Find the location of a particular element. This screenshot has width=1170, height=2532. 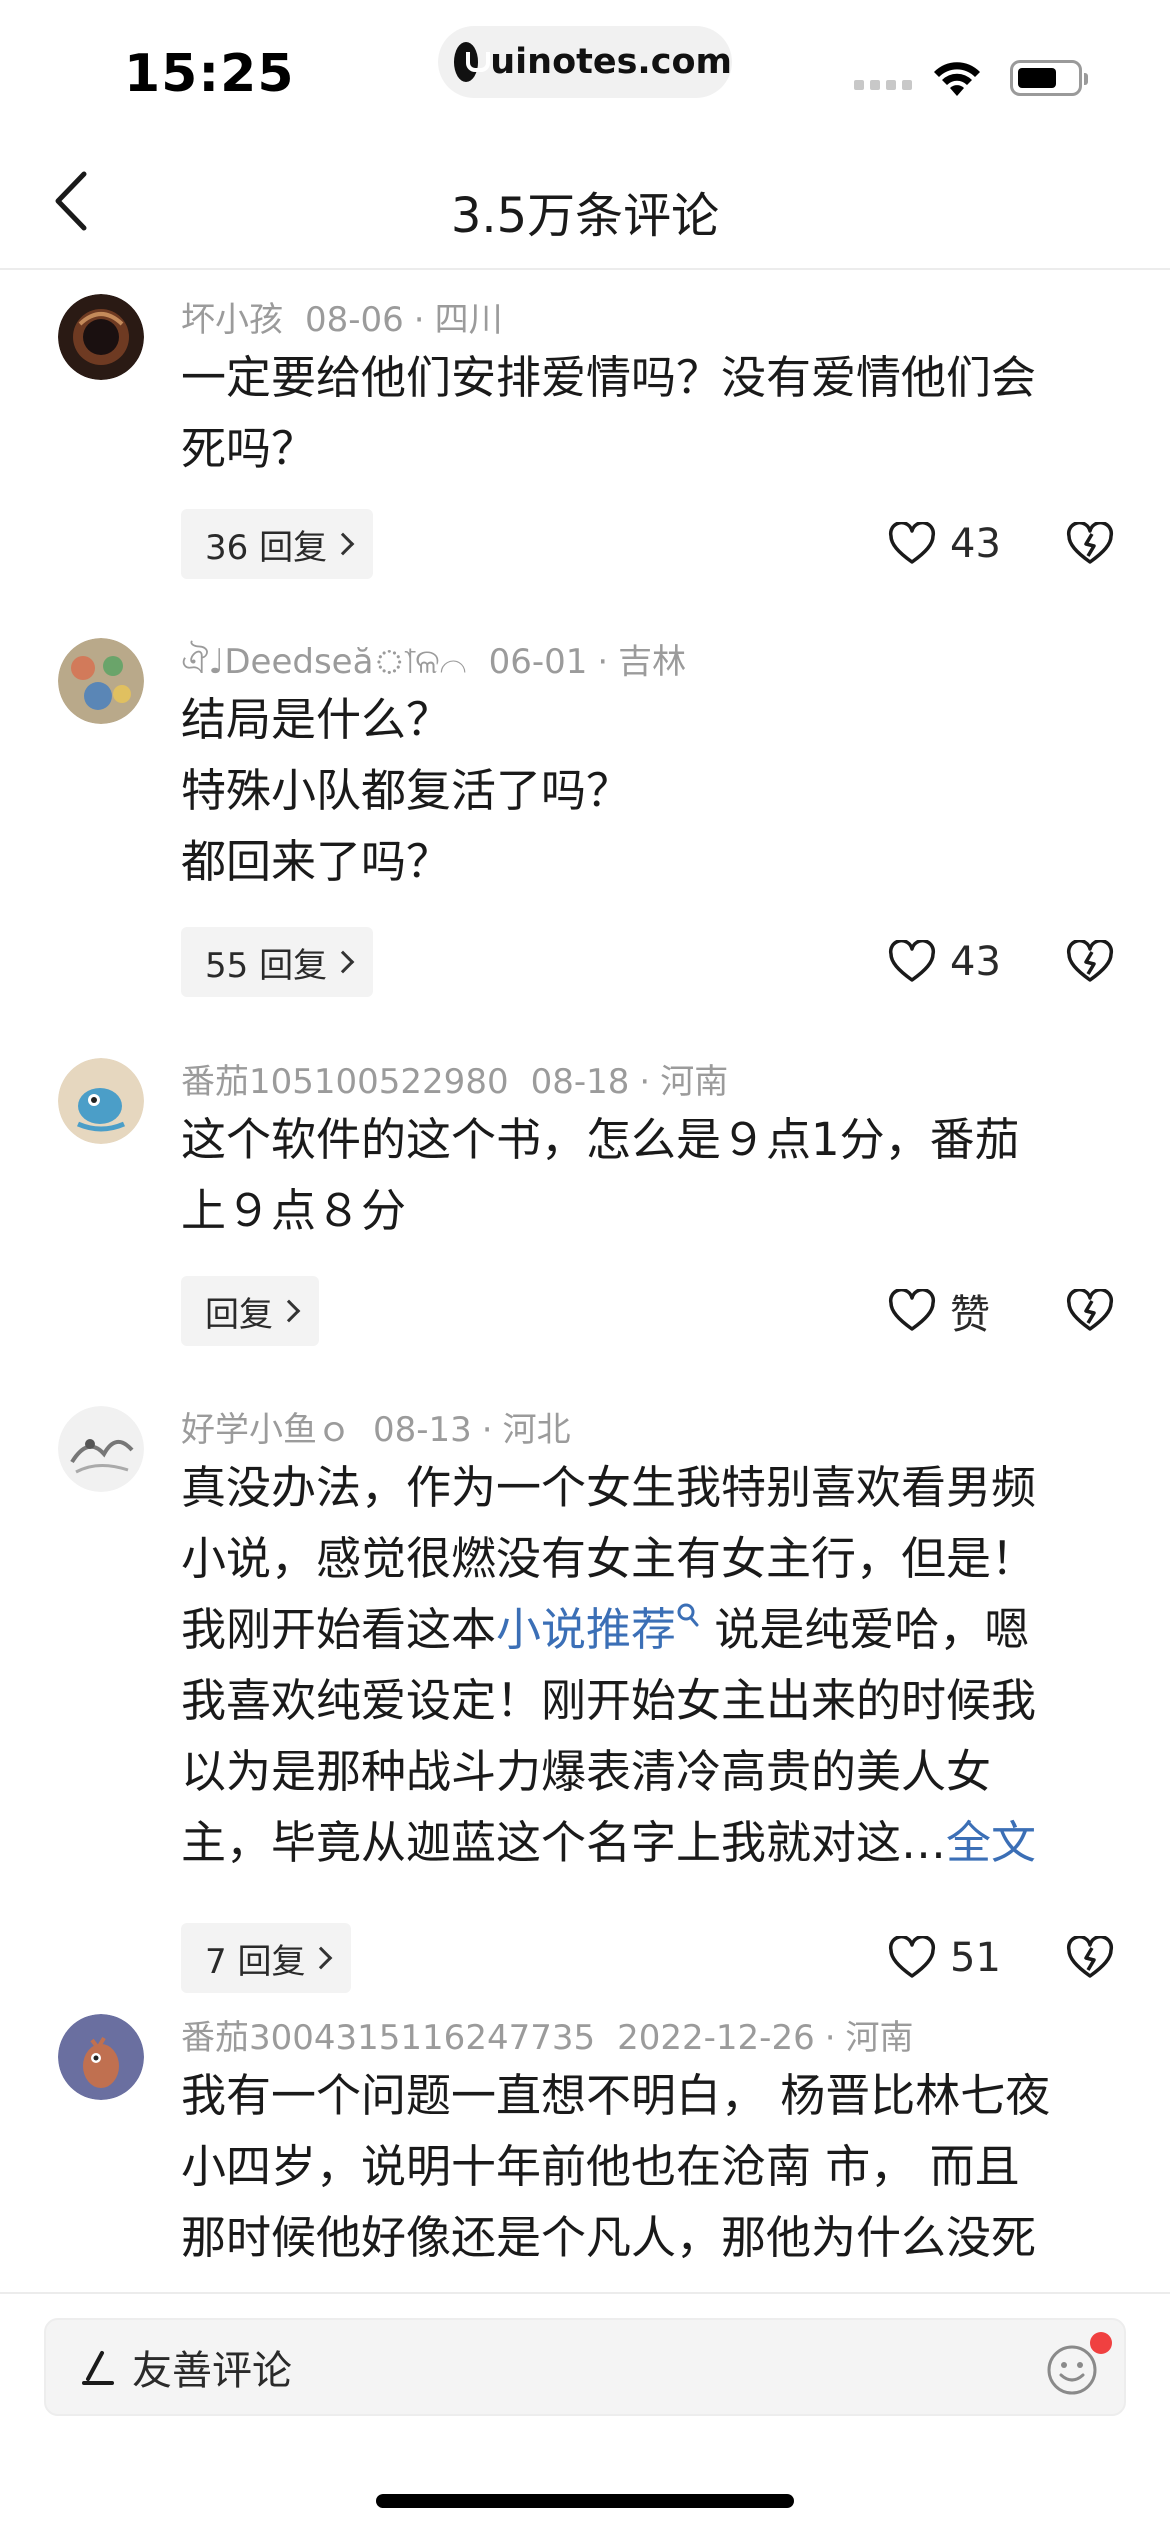

comment-text-fragment: 我刚开始看这本 is located at coordinates (339, 1629).